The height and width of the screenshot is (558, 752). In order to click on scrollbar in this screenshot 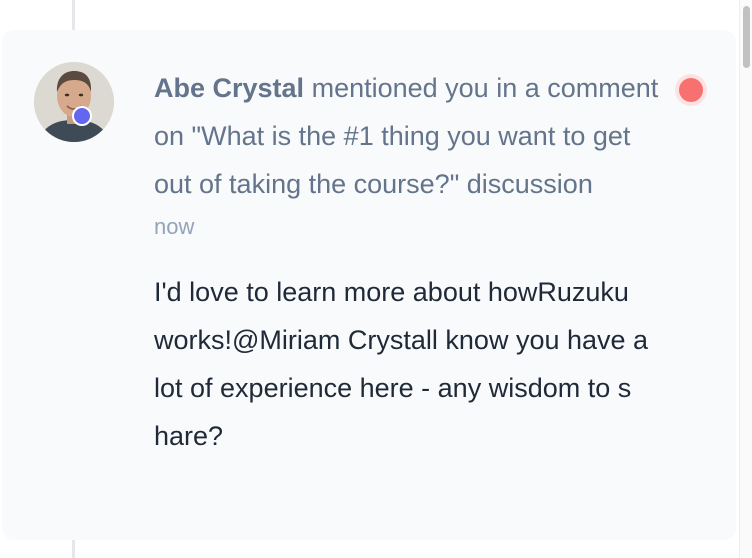, I will do `click(745, 279)`.